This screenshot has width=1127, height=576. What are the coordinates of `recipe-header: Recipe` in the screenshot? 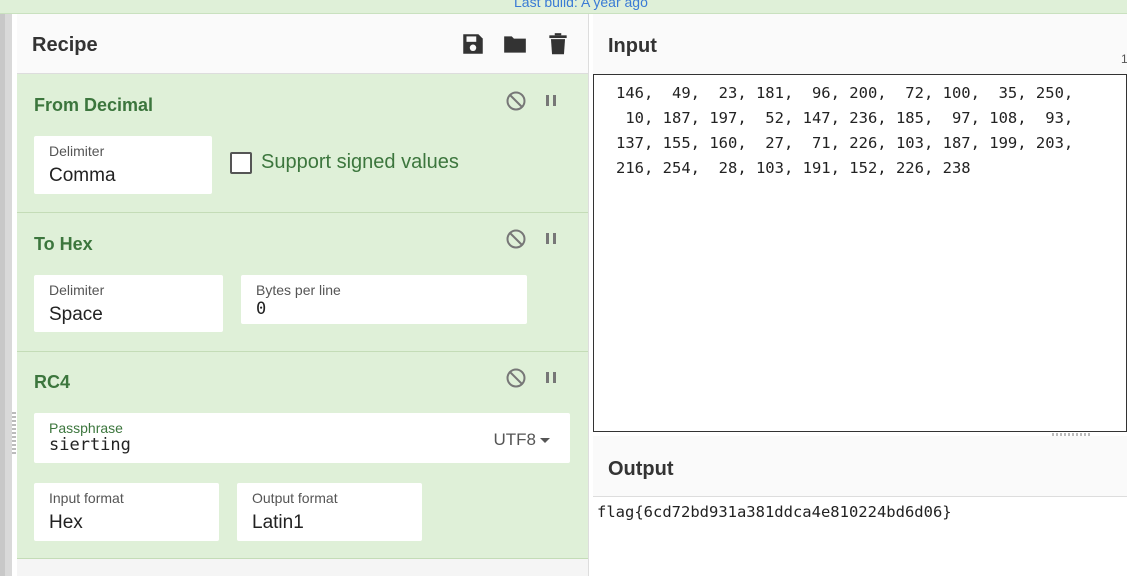 It's located at (302, 44).